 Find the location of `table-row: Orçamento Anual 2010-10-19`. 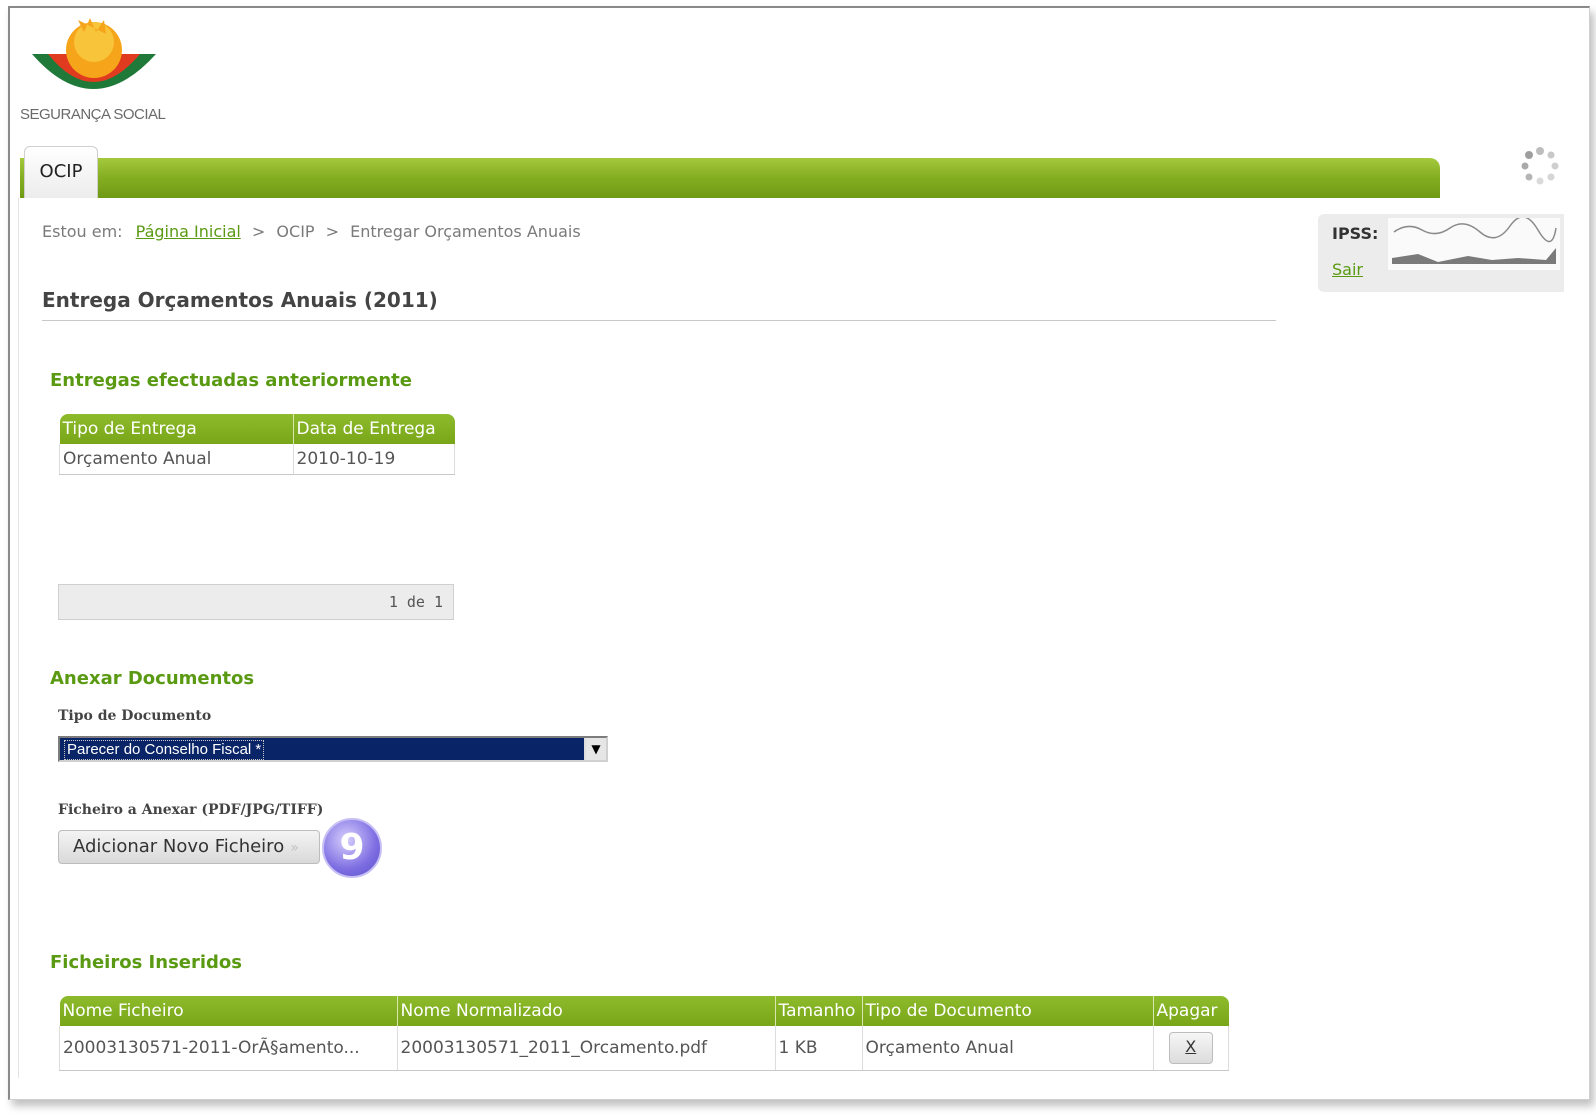

table-row: Orçamento Anual 2010-10-19 is located at coordinates (257, 459).